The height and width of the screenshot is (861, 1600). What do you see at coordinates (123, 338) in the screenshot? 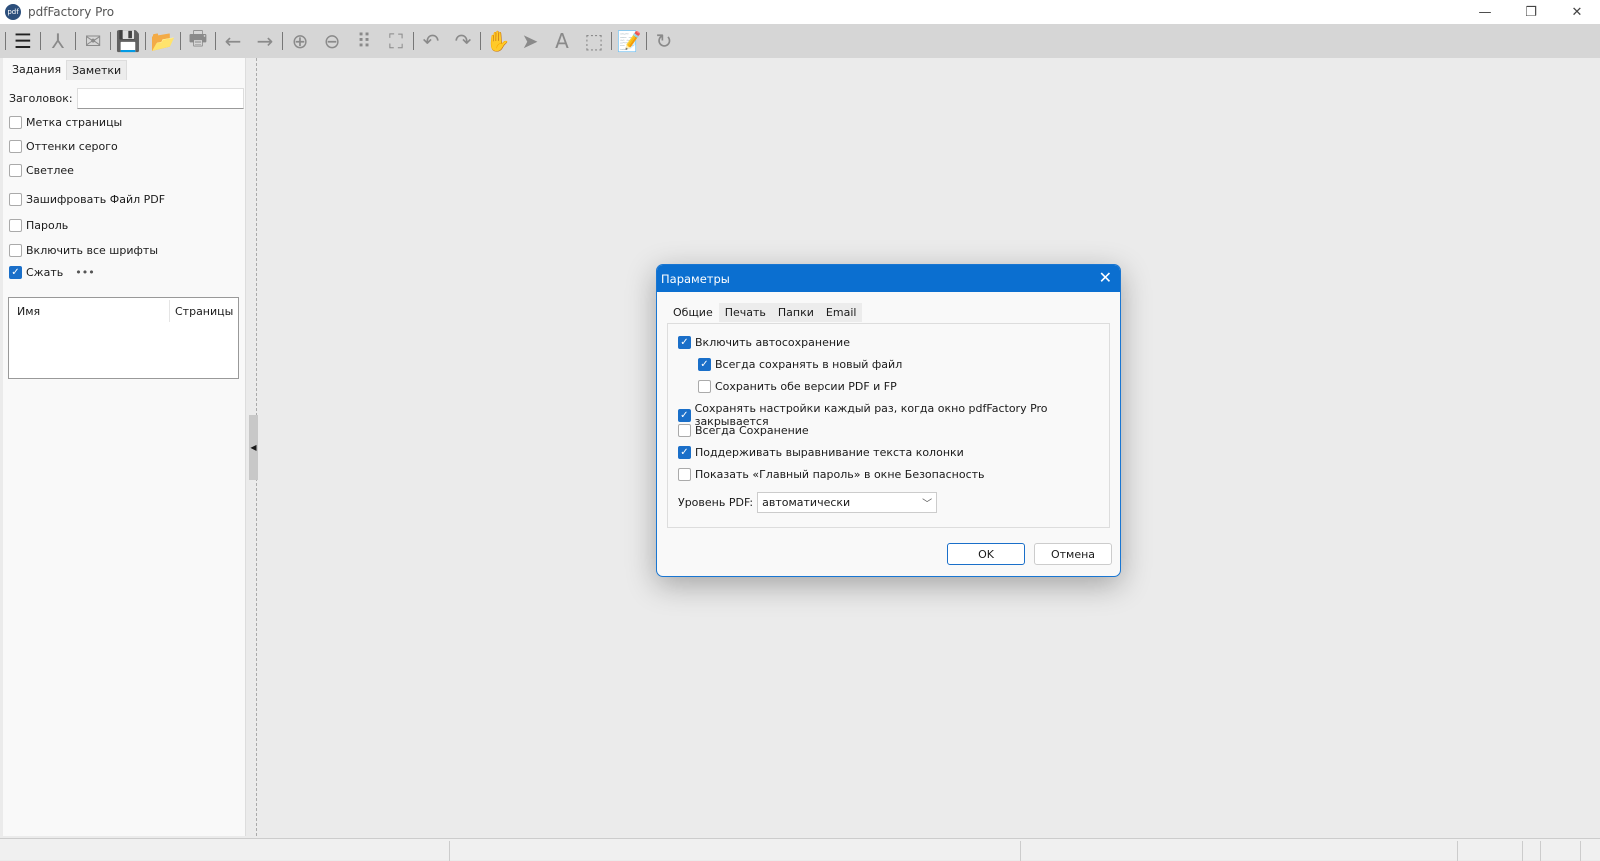
I see `job-list: Имя Страницы` at bounding box center [123, 338].